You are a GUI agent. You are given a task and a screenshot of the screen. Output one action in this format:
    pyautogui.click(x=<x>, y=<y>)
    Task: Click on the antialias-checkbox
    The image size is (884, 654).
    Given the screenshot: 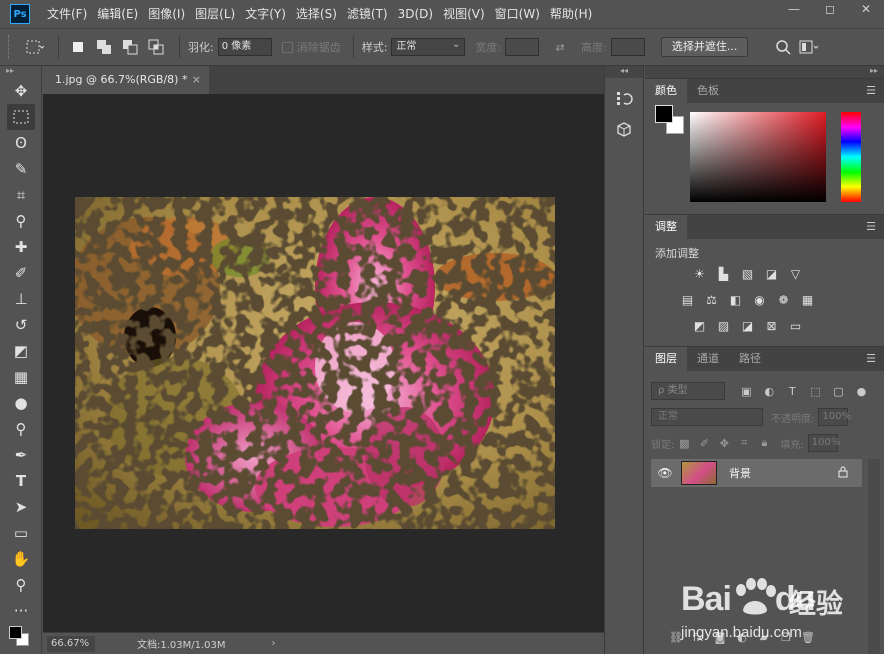 What is the action you would take?
    pyautogui.click(x=287, y=47)
    